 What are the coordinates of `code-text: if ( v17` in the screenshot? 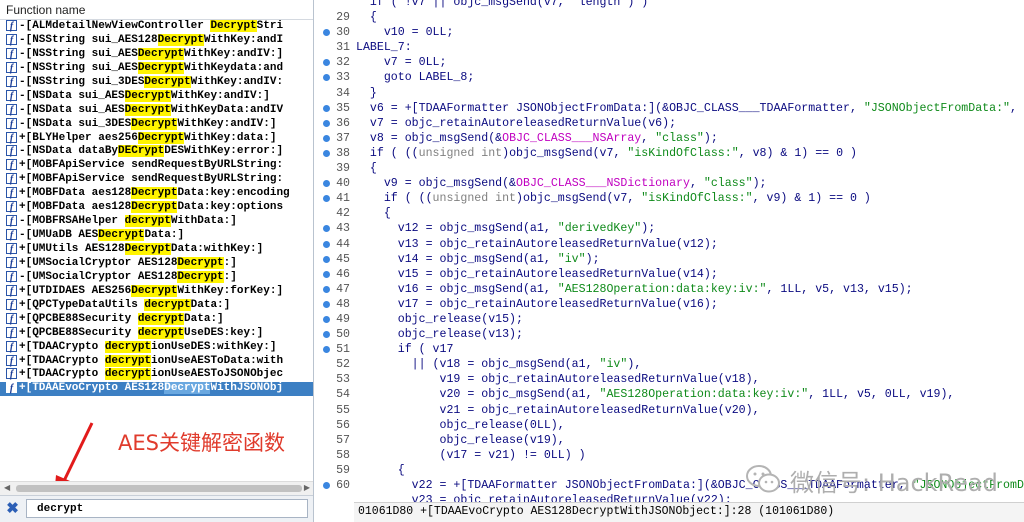 It's located at (405, 349).